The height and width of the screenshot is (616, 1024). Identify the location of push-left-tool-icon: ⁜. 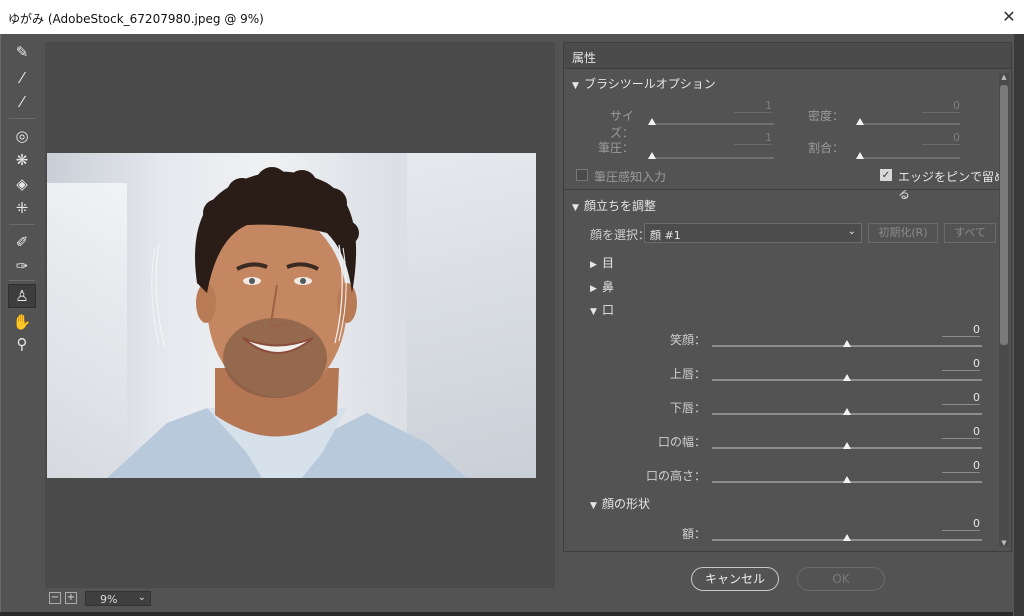
(22, 208).